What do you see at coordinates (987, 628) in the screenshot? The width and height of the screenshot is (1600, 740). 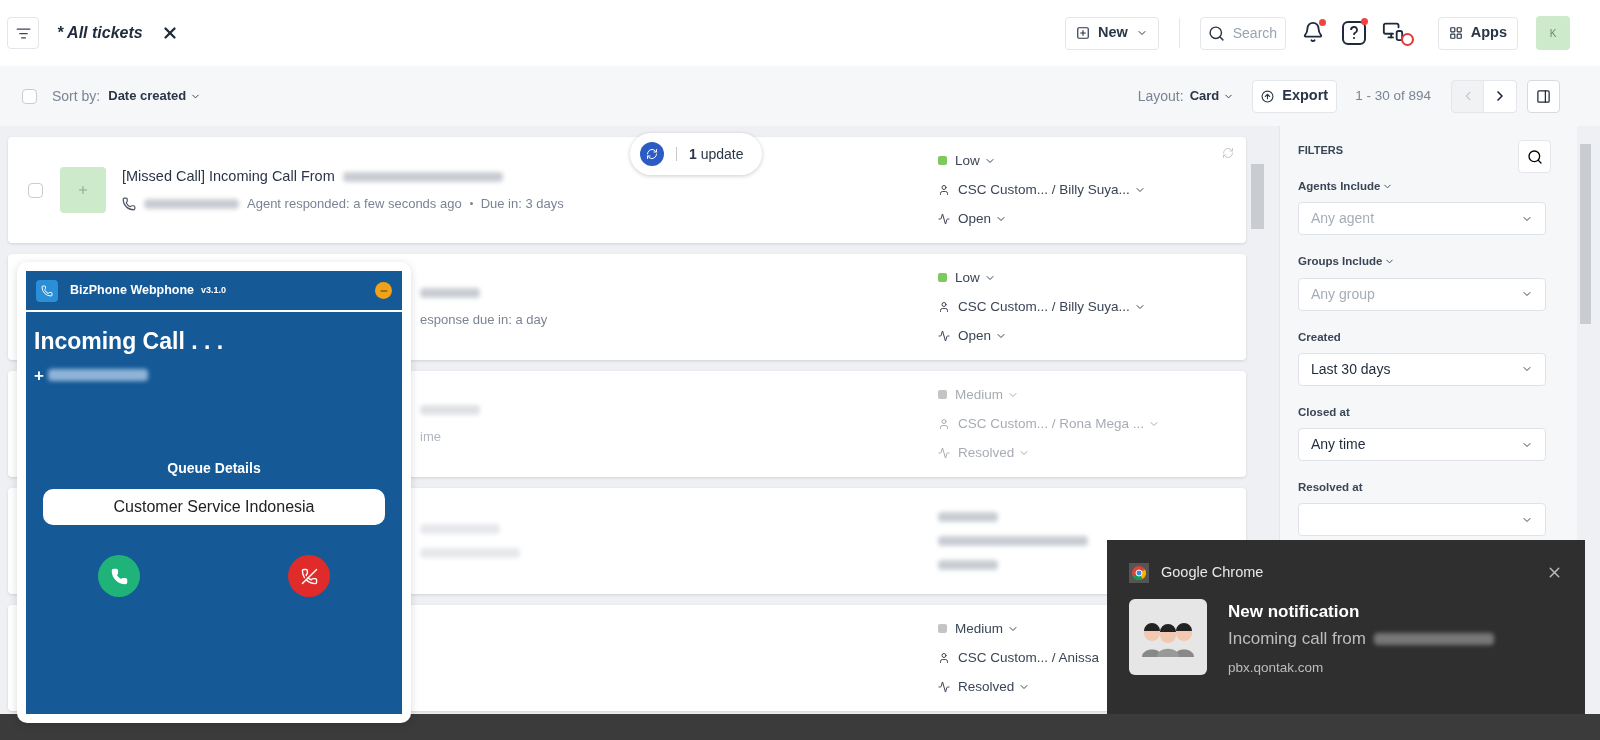 I see `priority-dropdown: Medium` at bounding box center [987, 628].